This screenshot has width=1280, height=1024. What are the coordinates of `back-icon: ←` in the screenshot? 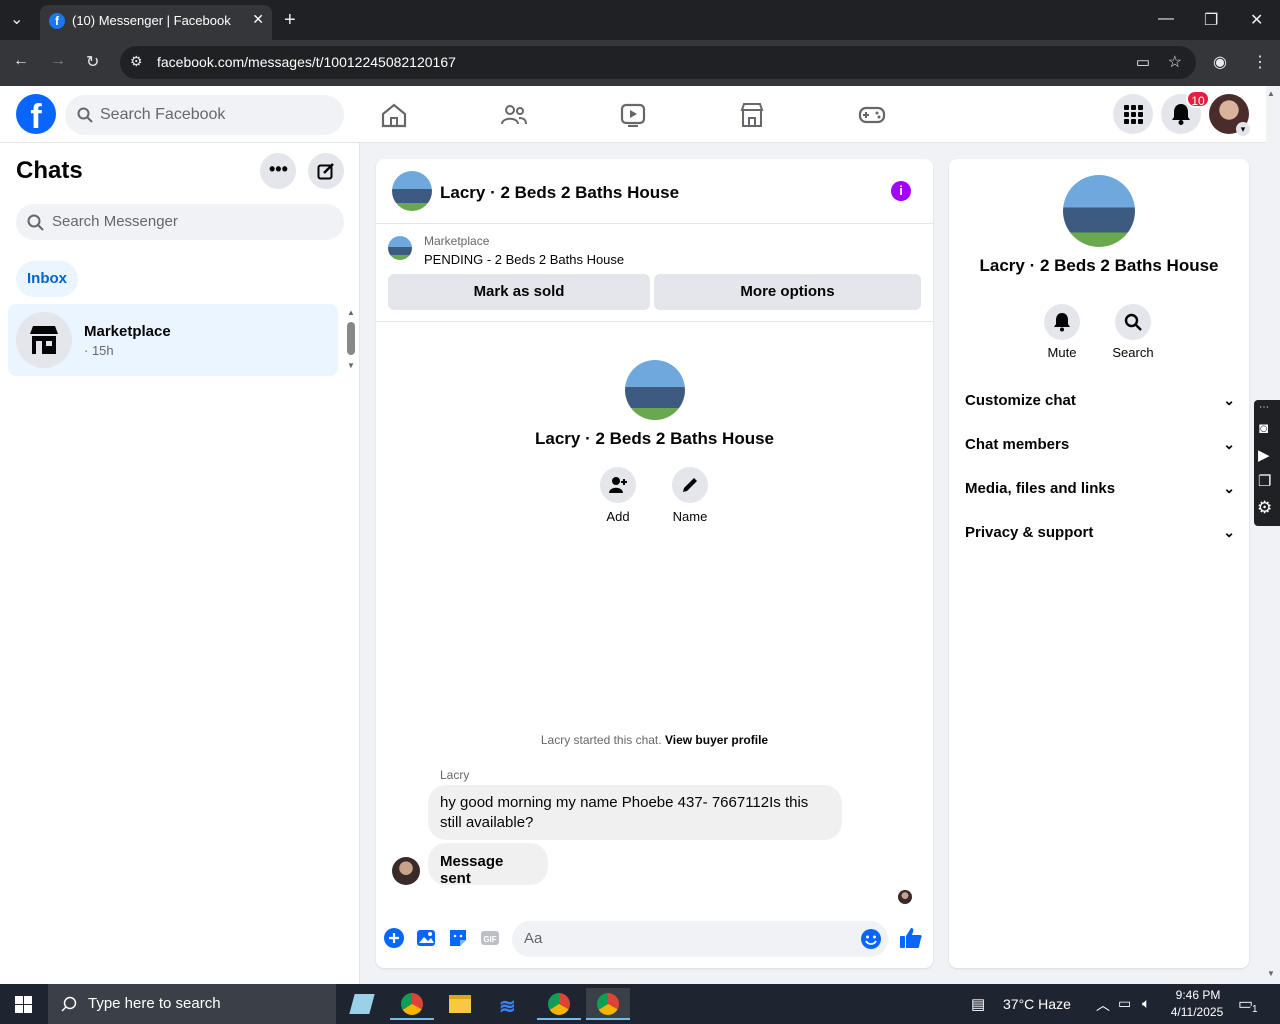 It's located at (21, 61).